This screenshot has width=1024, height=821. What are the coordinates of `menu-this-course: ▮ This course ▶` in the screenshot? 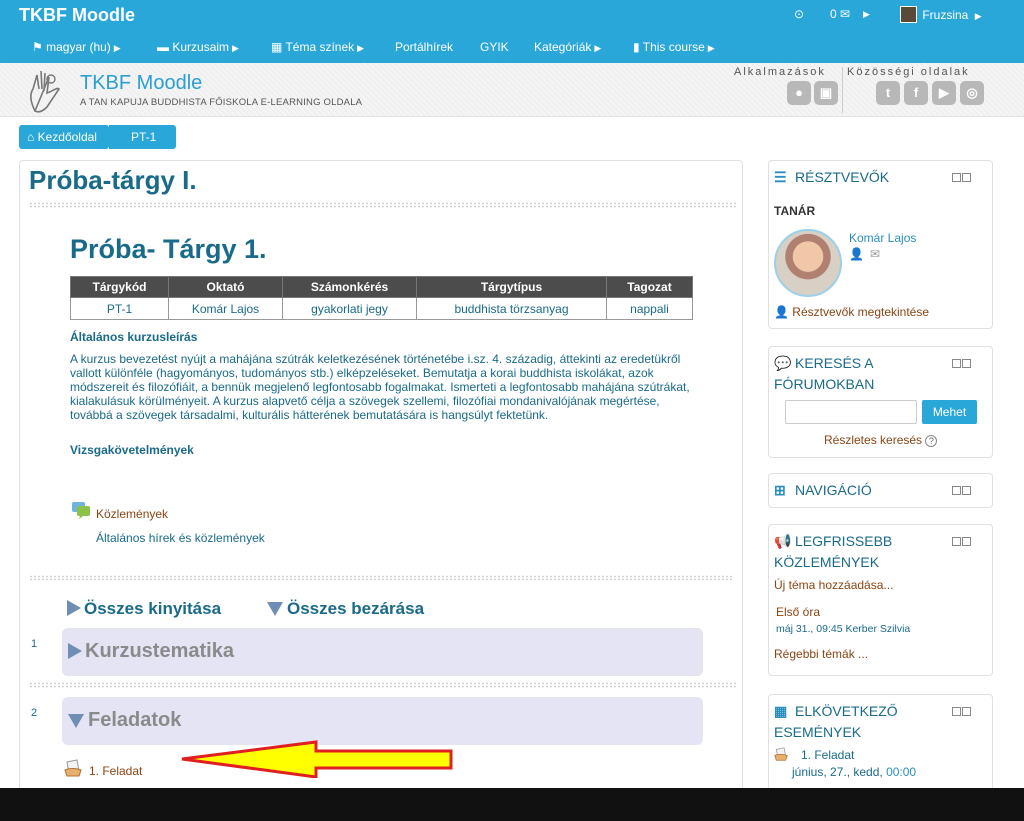 It's located at (674, 47).